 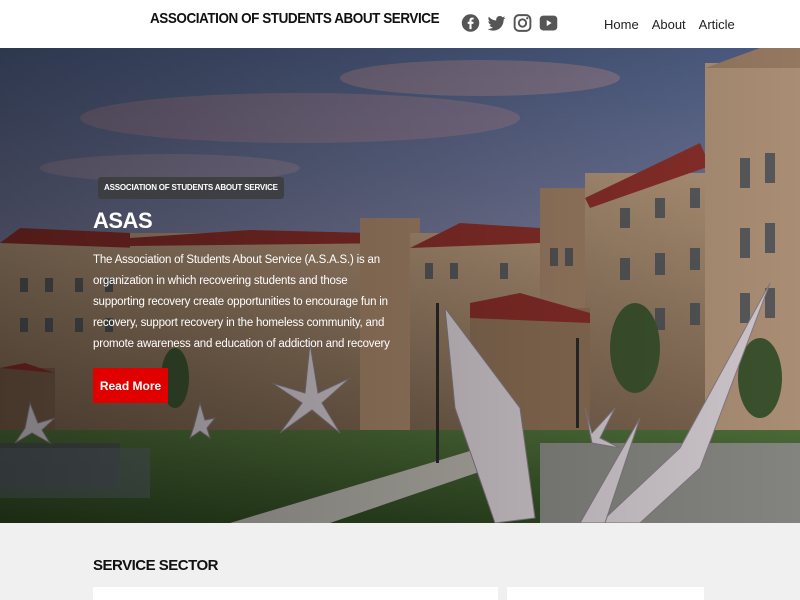 What do you see at coordinates (470, 23) in the screenshot?
I see `facebook-icon` at bounding box center [470, 23].